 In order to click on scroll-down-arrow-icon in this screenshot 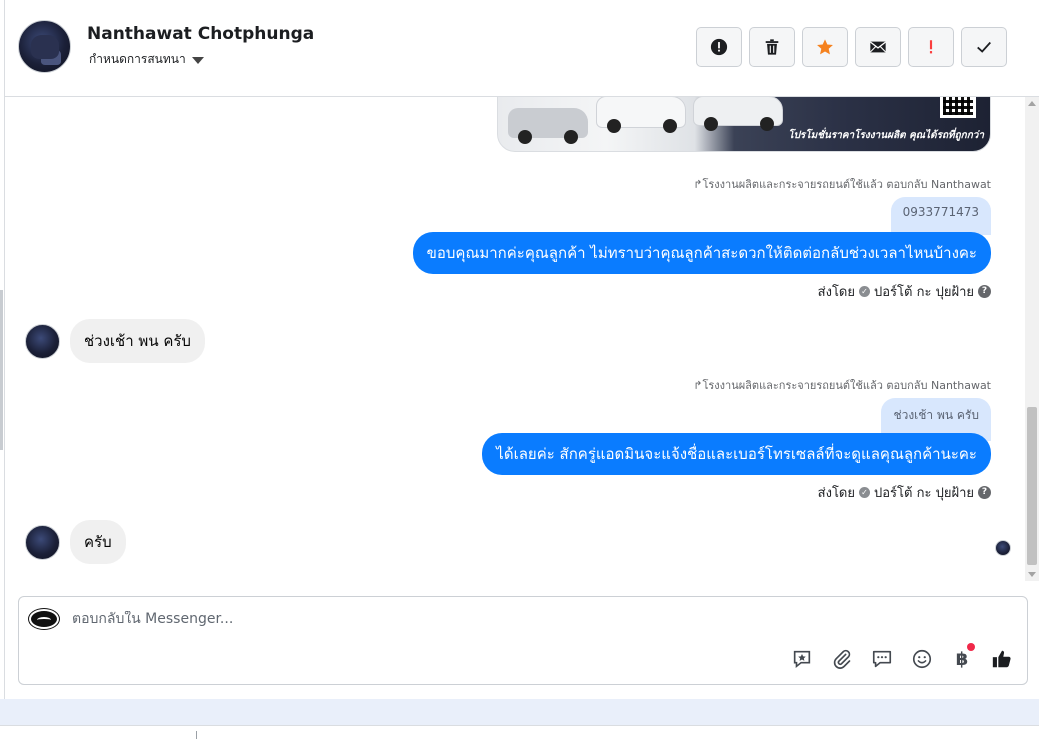, I will do `click(1032, 574)`.